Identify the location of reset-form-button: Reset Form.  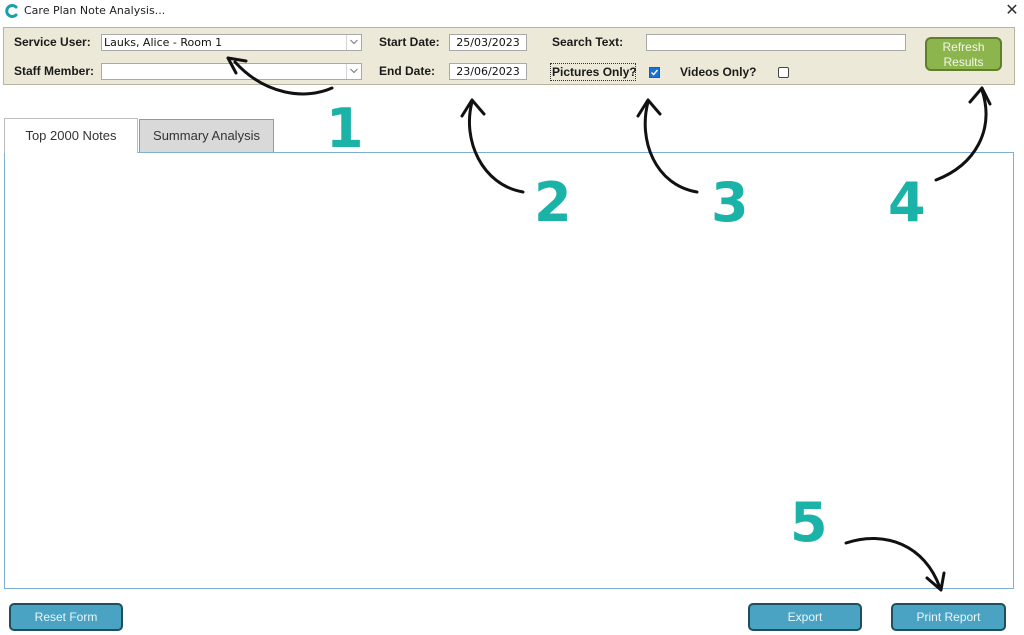
(66, 617).